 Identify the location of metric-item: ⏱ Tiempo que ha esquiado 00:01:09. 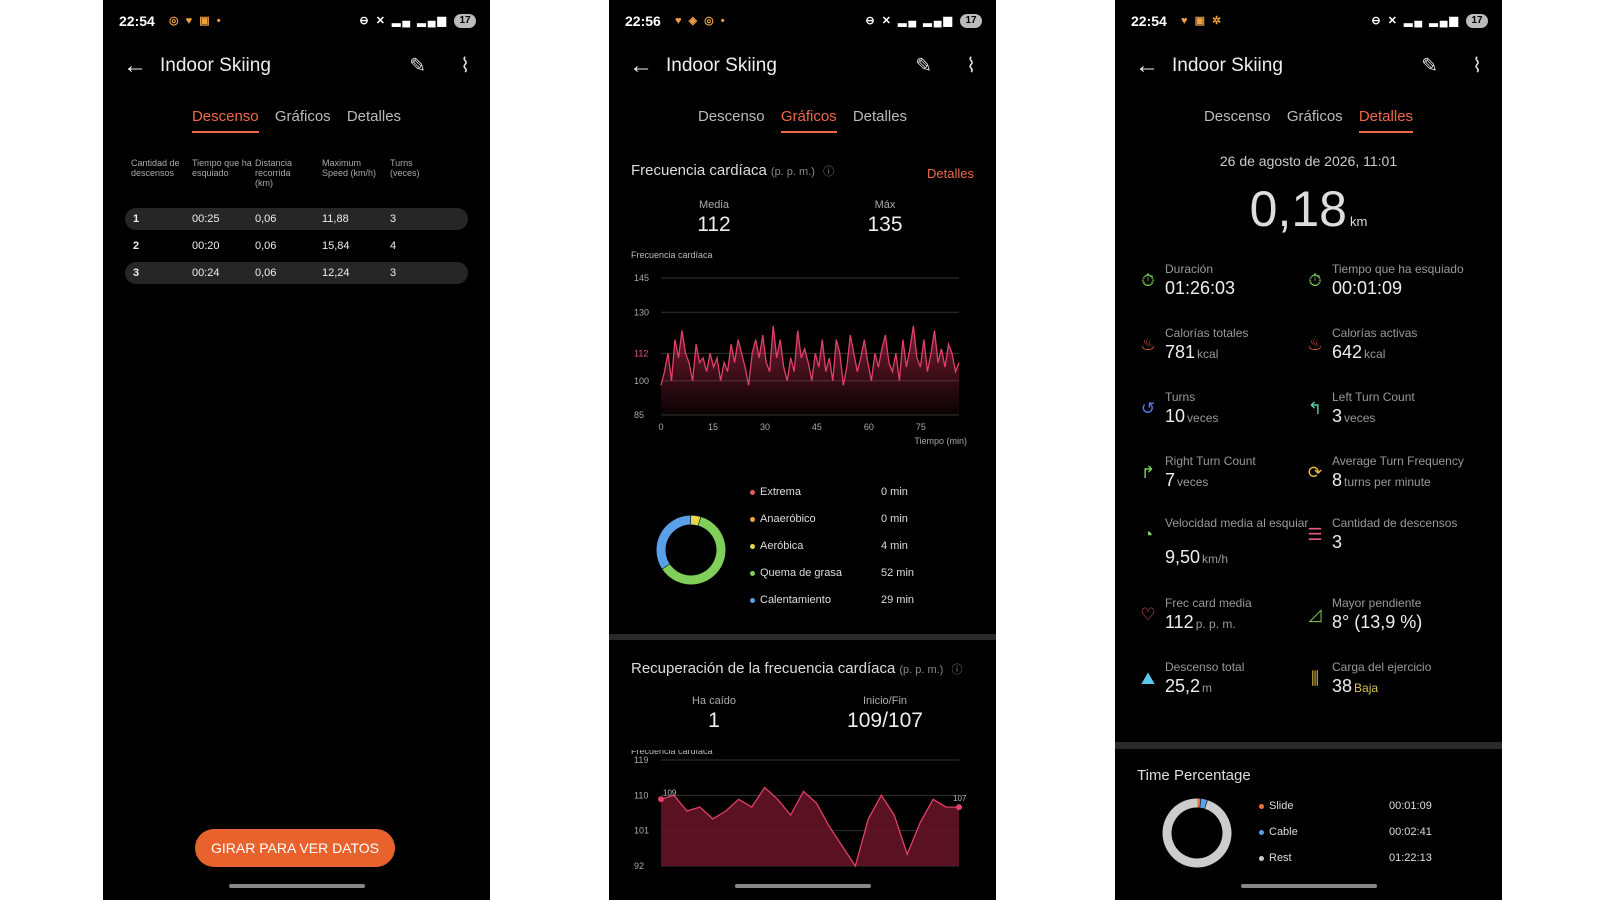
(1391, 292).